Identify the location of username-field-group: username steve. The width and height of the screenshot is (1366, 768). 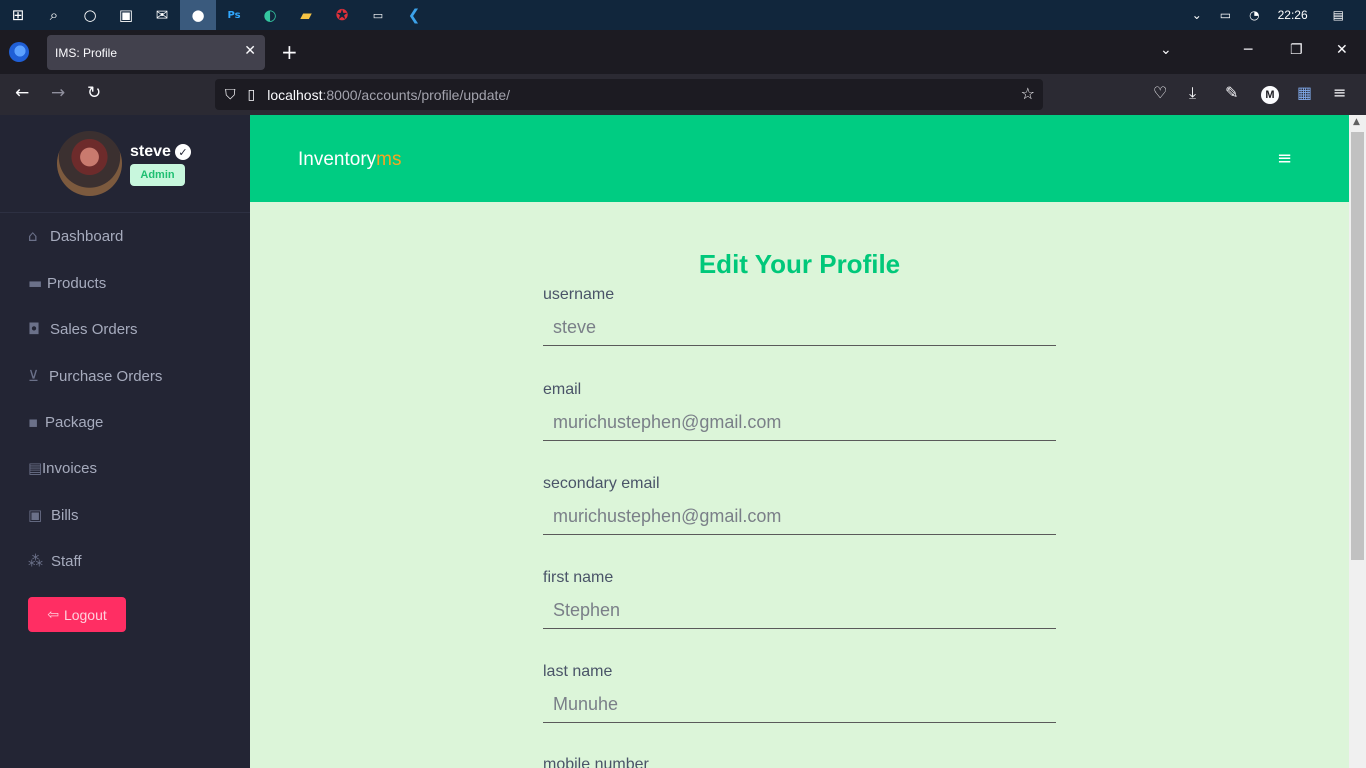
(799, 316).